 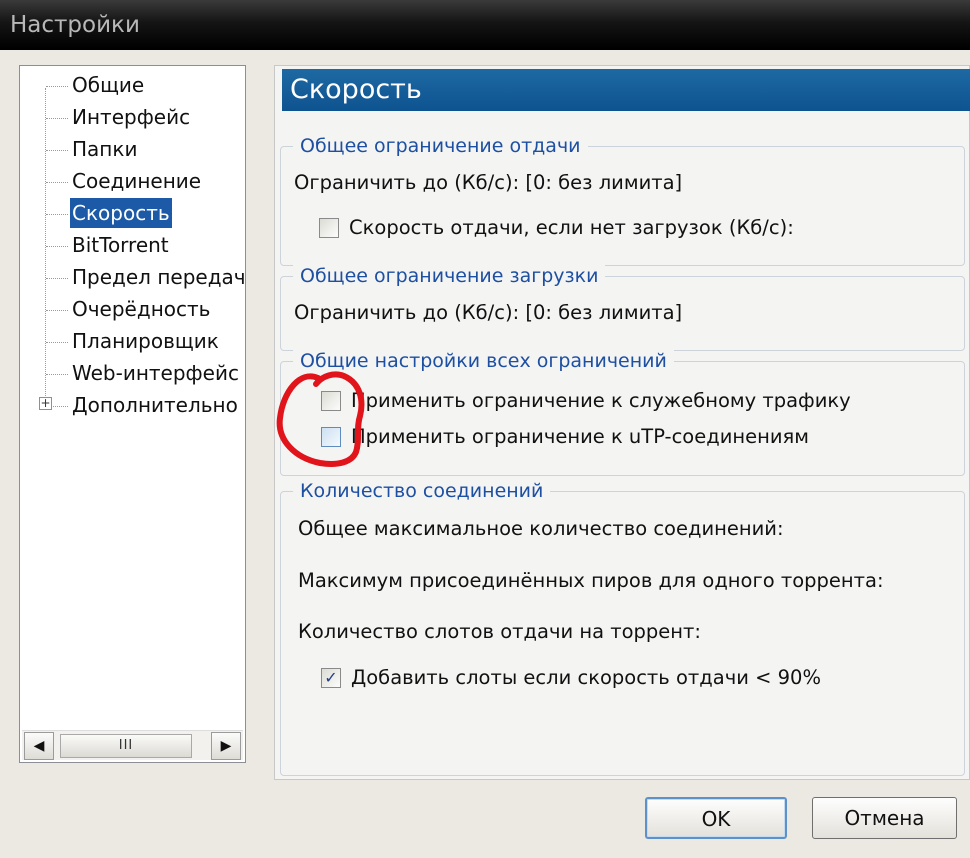 What do you see at coordinates (331, 678) in the screenshot?
I see `add-slots-checkbox: ✓` at bounding box center [331, 678].